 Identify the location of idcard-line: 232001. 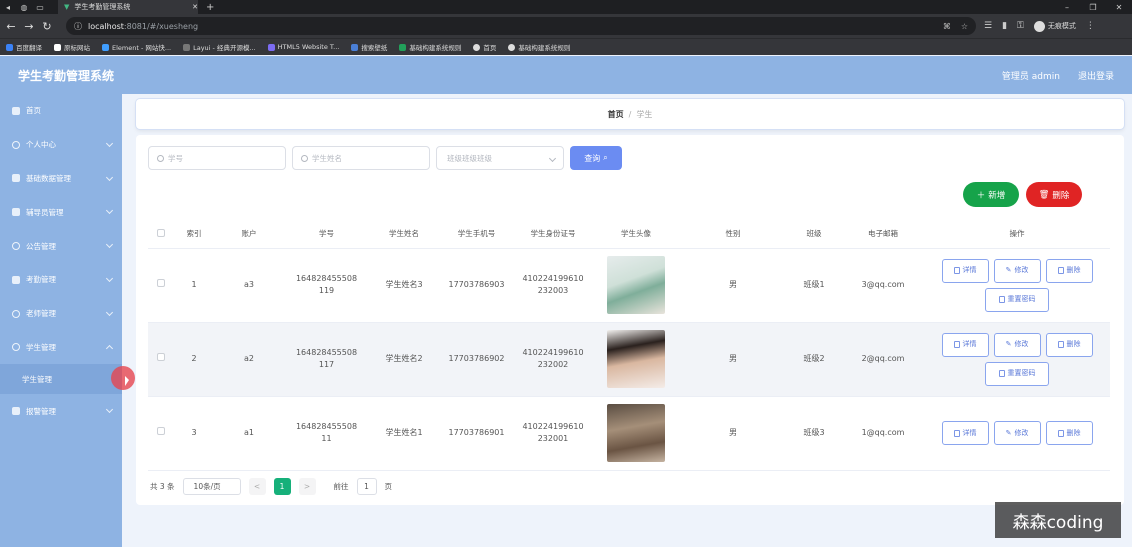
(553, 438).